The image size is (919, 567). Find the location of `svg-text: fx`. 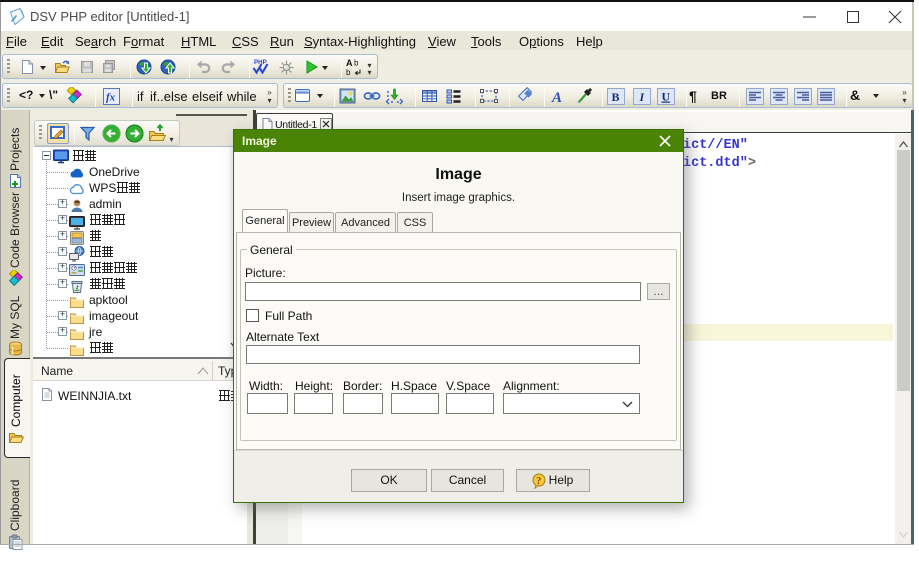

svg-text: fx is located at coordinates (111, 98).